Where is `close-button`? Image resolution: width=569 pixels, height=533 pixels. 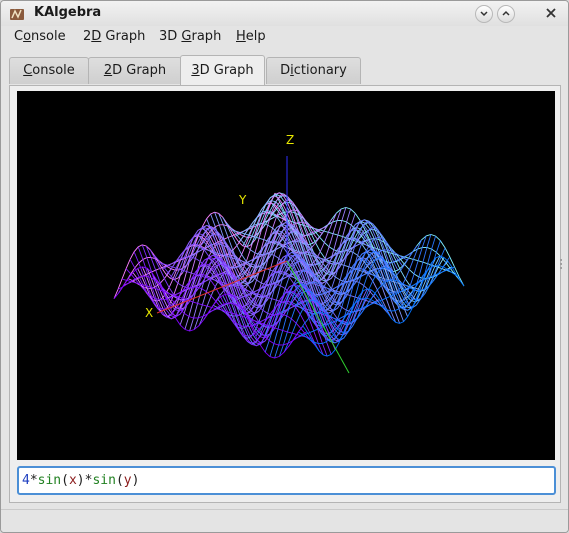
close-button is located at coordinates (551, 13).